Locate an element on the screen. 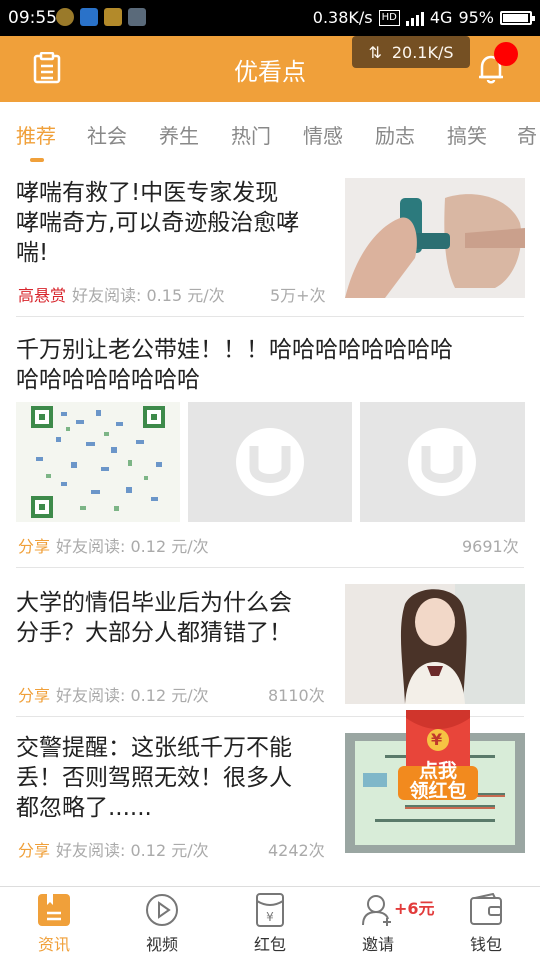  status-right: 0.38K/s HD 4G 95% is located at coordinates (423, 17).